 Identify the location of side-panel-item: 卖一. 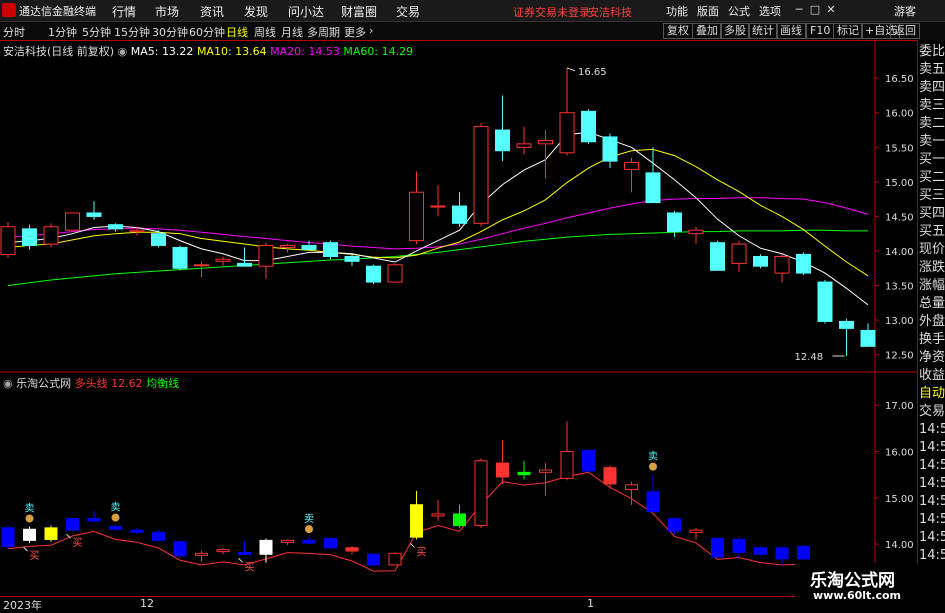
(932, 142).